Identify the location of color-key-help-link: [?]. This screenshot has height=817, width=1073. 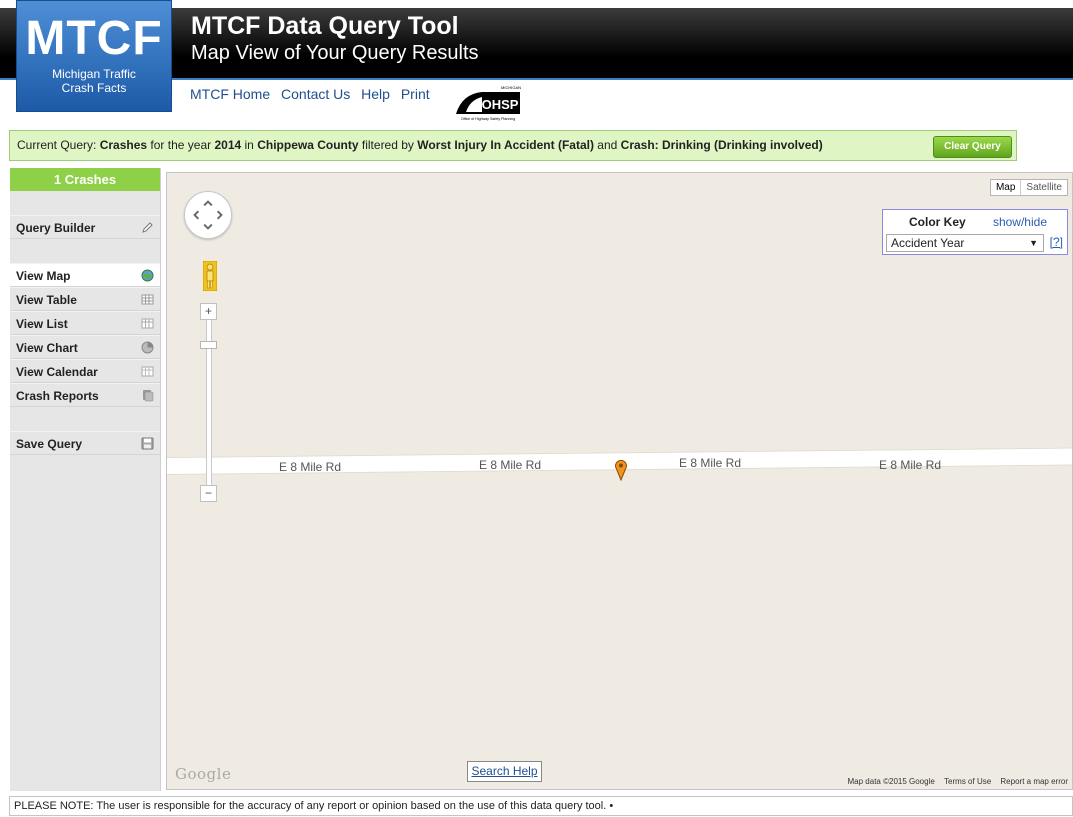
(1056, 242).